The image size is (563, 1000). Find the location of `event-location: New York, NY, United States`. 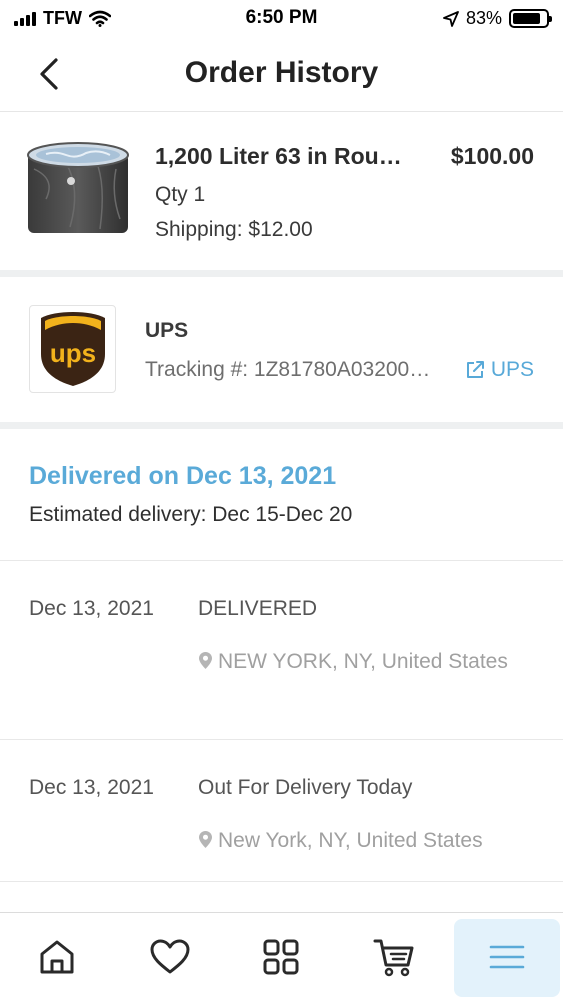

event-location: New York, NY, United States is located at coordinates (358, 841).